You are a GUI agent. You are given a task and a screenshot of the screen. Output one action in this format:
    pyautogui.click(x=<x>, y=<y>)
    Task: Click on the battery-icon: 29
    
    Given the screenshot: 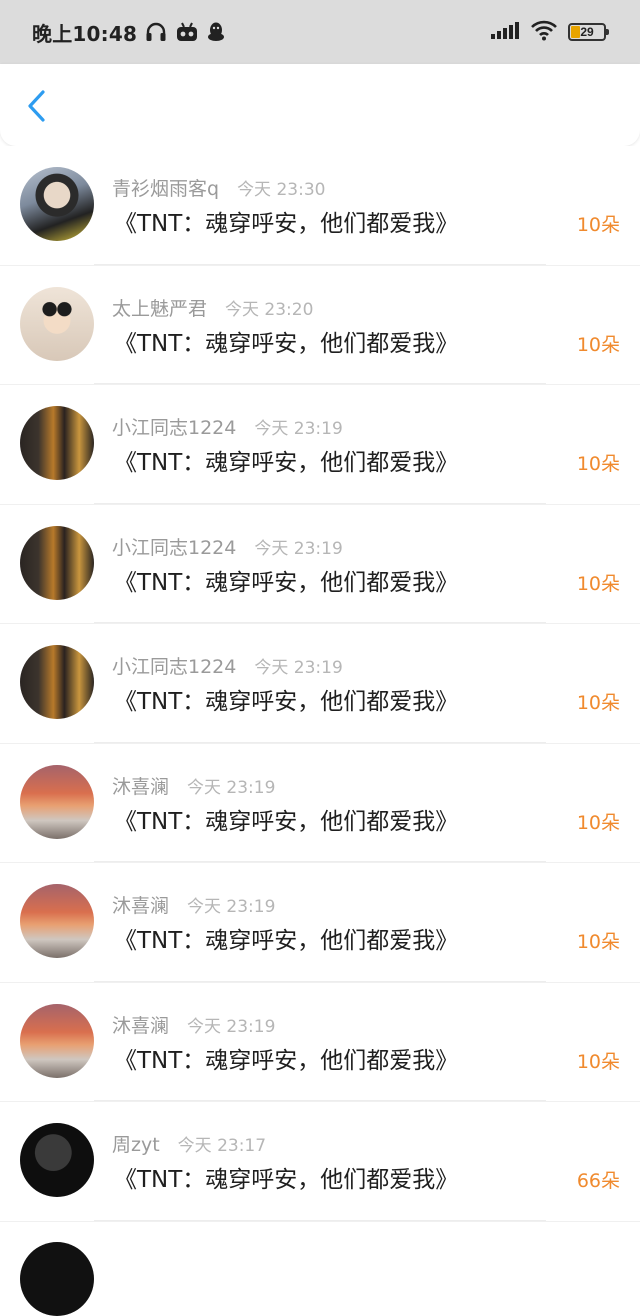 What is the action you would take?
    pyautogui.click(x=588, y=32)
    